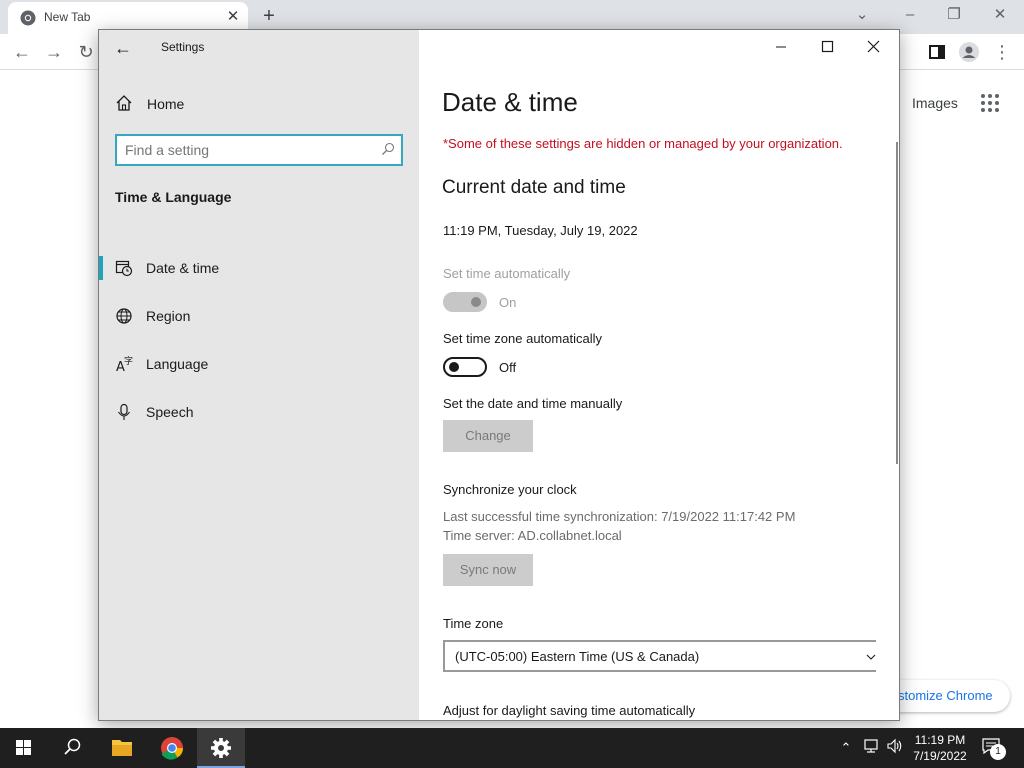 The width and height of the screenshot is (1024, 768). I want to click on globe-icon, so click(124, 316).